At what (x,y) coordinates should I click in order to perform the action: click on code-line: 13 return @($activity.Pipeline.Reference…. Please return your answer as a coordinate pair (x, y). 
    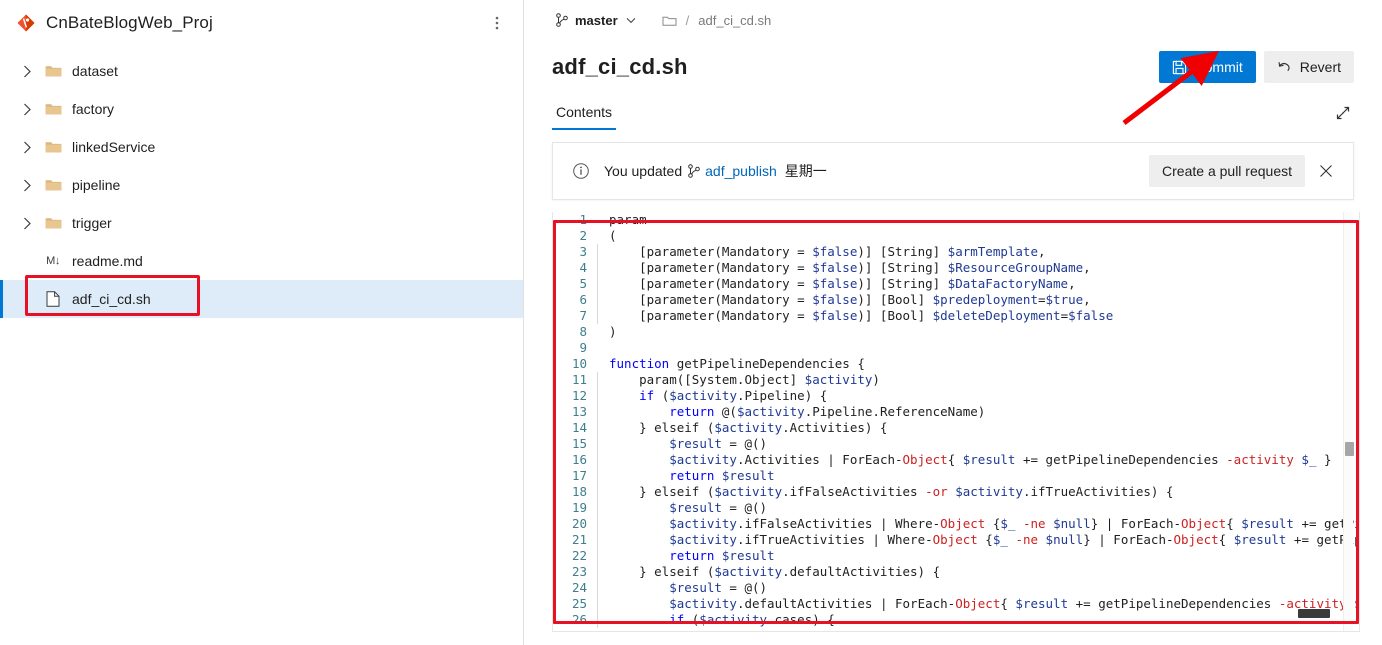
    Looking at the image, I should click on (956, 412).